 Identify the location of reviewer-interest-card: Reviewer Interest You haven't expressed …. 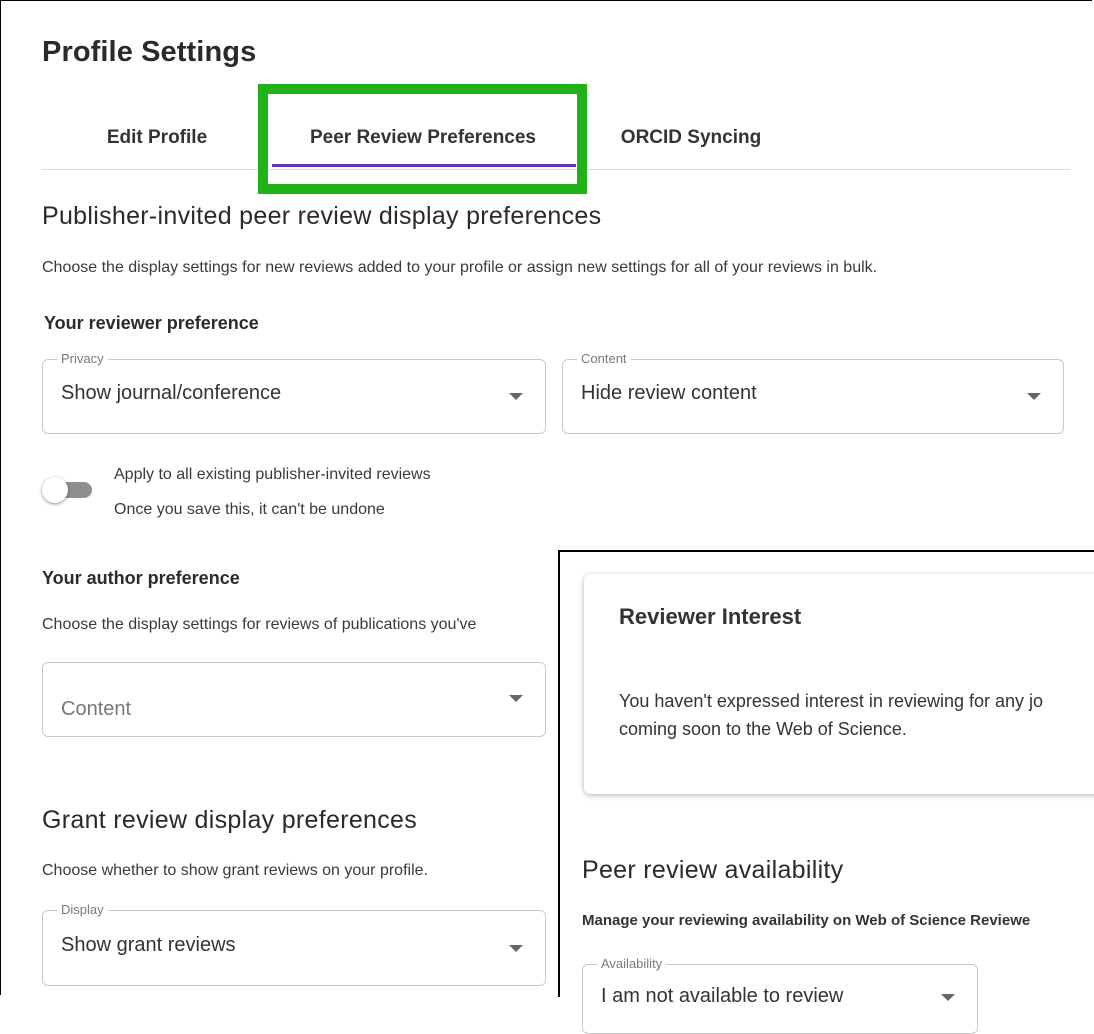
(839, 684).